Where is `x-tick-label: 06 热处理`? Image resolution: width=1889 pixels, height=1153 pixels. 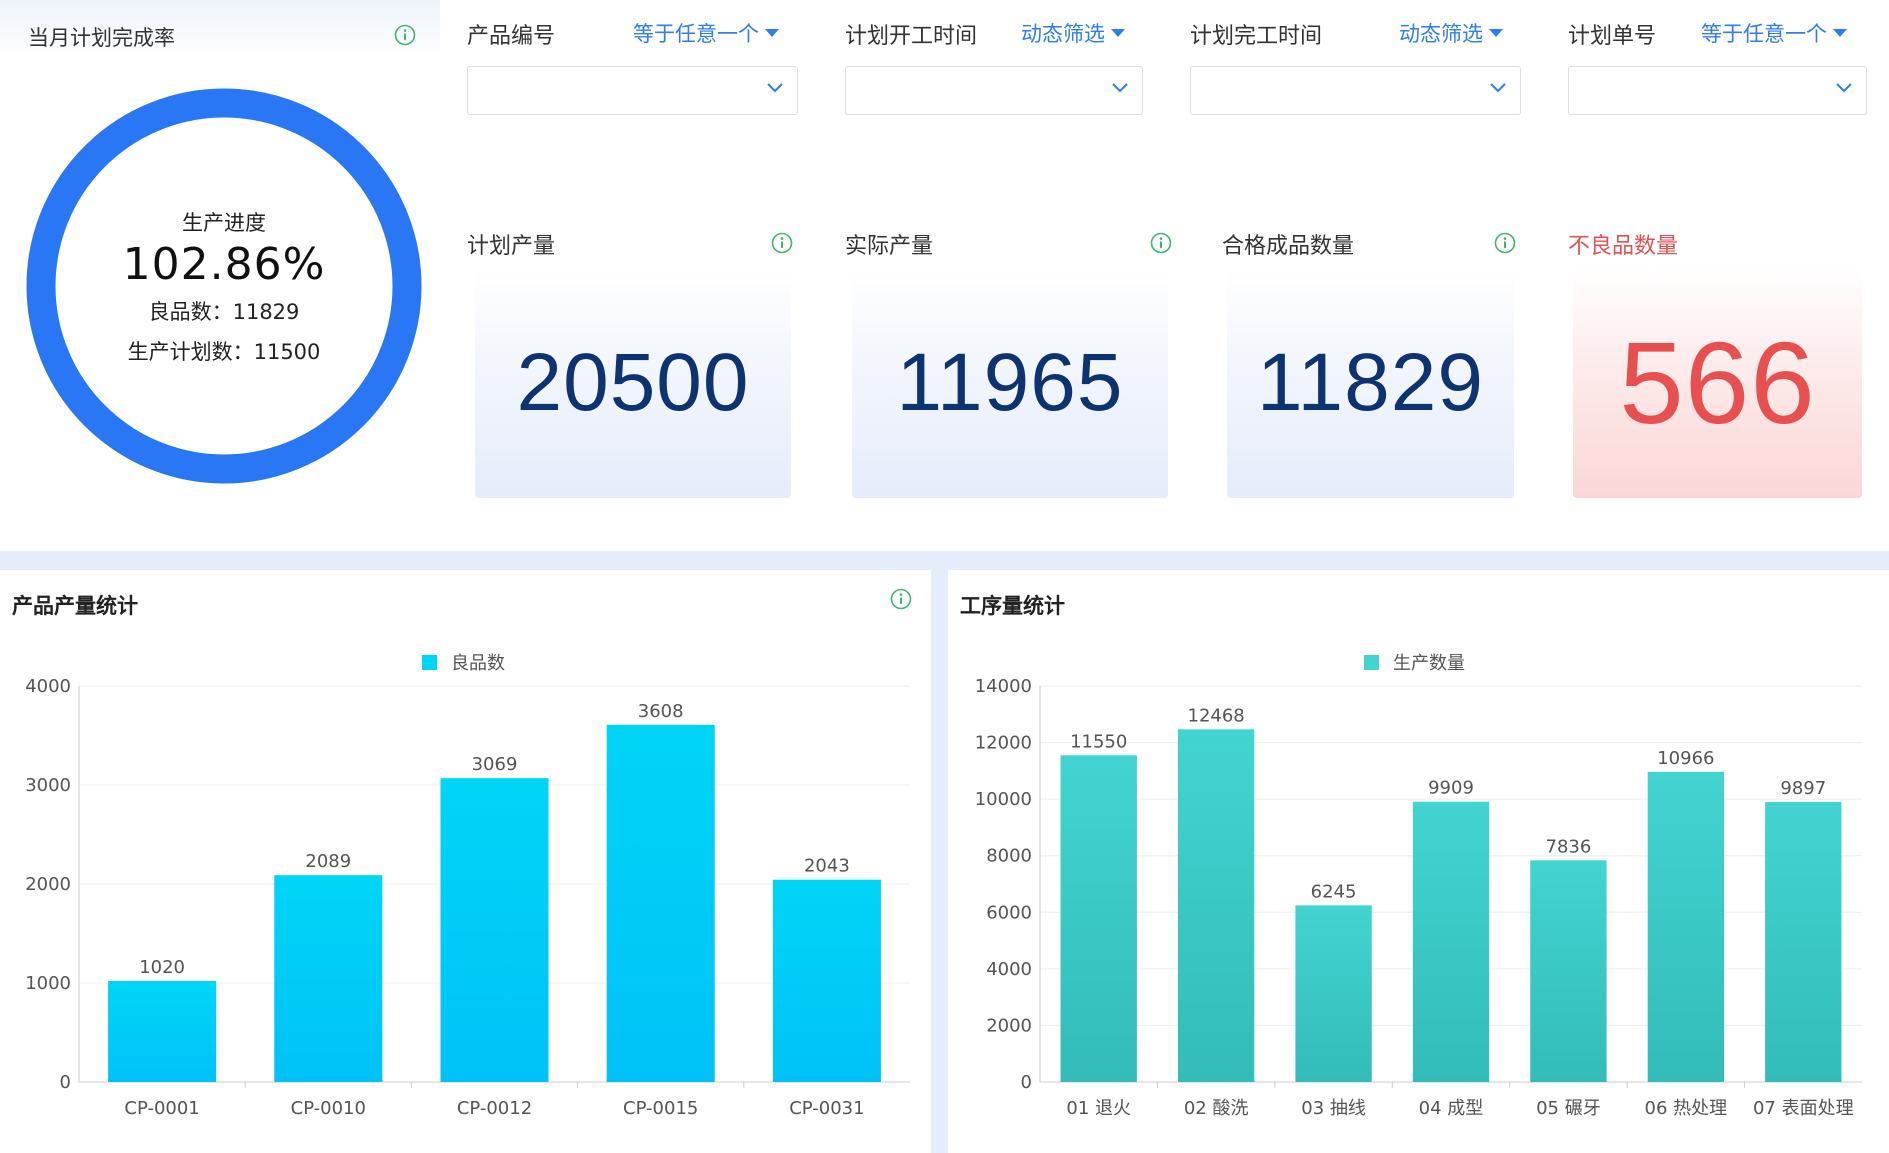 x-tick-label: 06 热处理 is located at coordinates (1686, 1108).